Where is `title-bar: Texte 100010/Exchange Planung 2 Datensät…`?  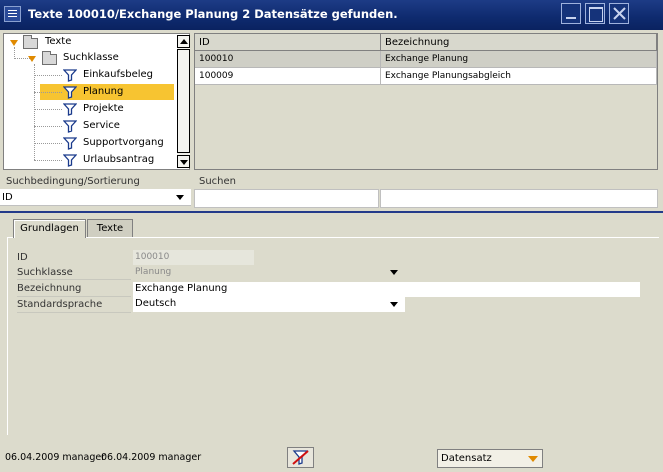 title-bar: Texte 100010/Exchange Planung 2 Datensät… is located at coordinates (331, 15).